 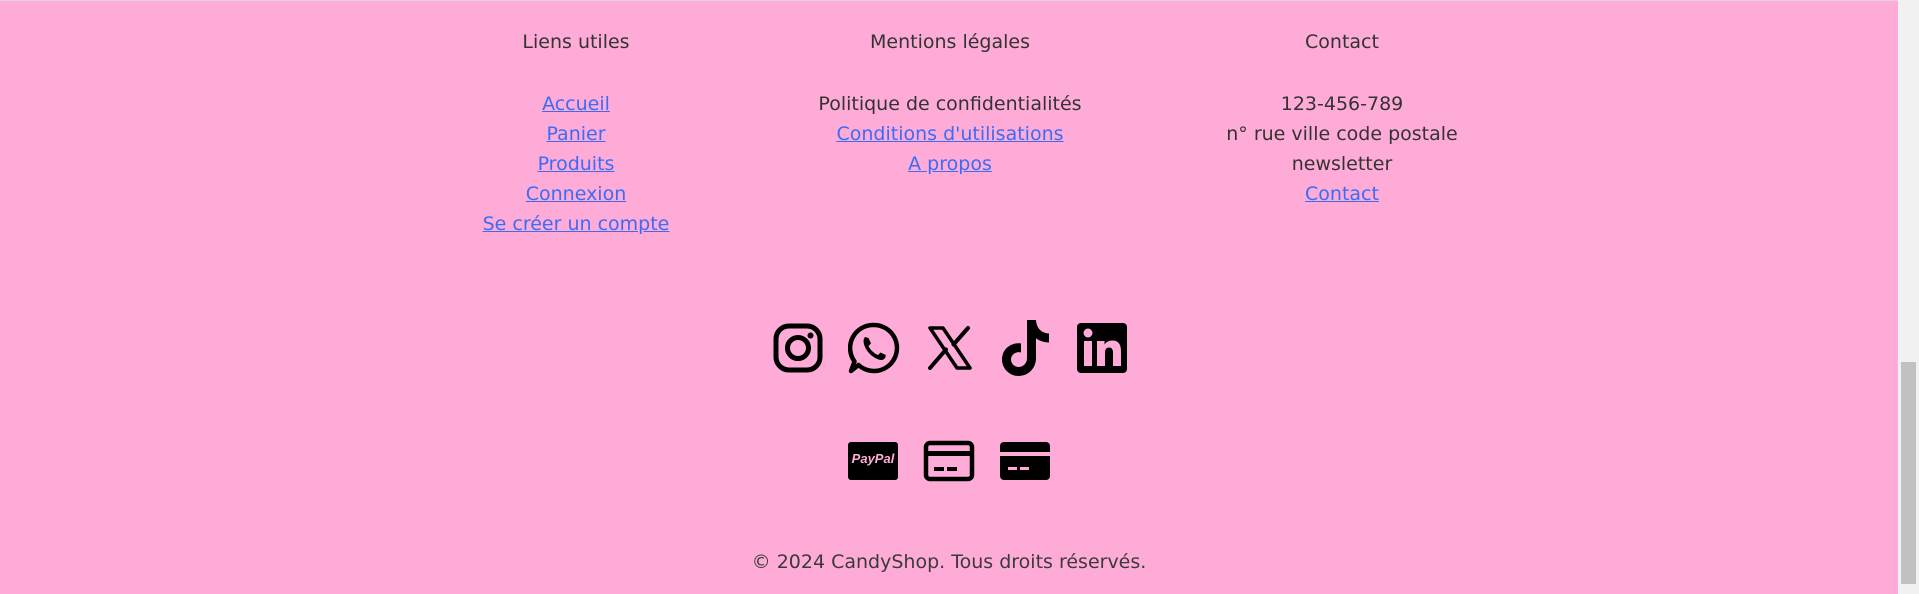 I want to click on vertical-scrollbar, so click(x=1908, y=297).